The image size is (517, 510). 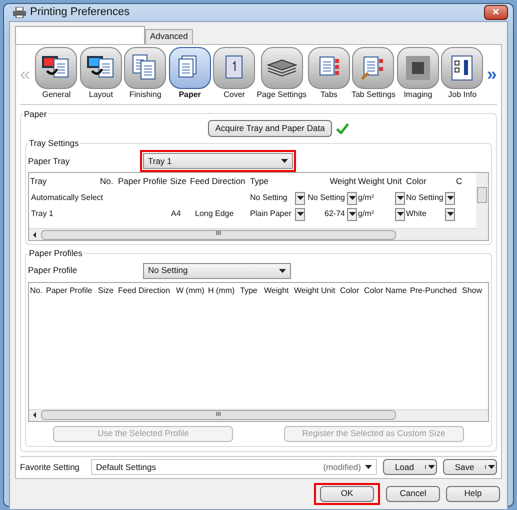 What do you see at coordinates (234, 467) in the screenshot?
I see `favorite-setting-field: Default Settings (modified)` at bounding box center [234, 467].